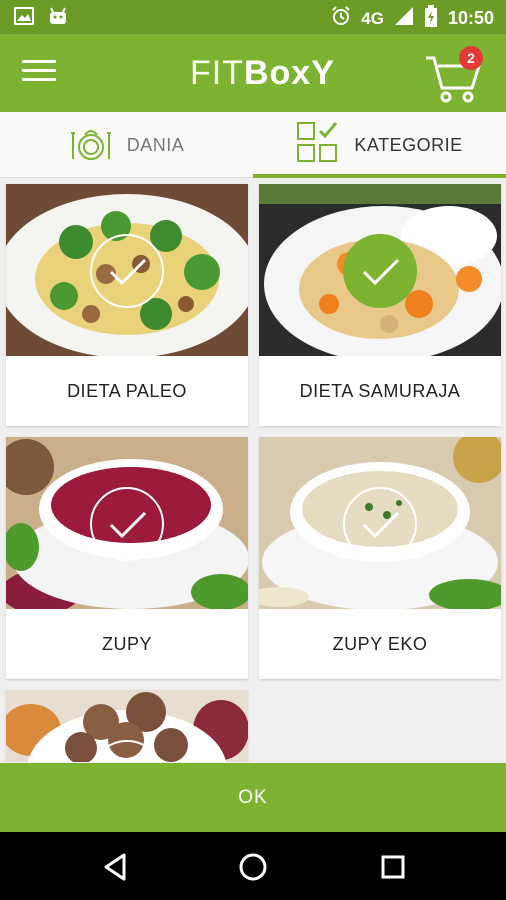  I want to click on back-icon, so click(115, 867).